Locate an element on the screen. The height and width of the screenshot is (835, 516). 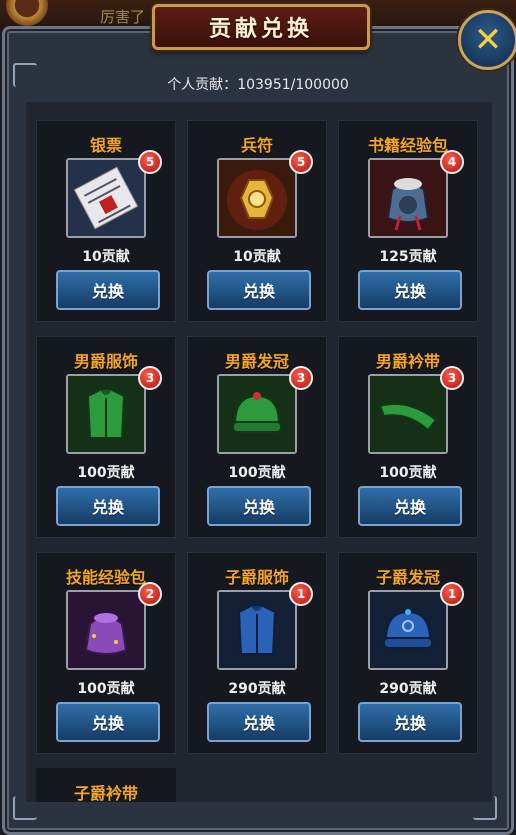
item-cost: 125贡献 is located at coordinates (408, 257).